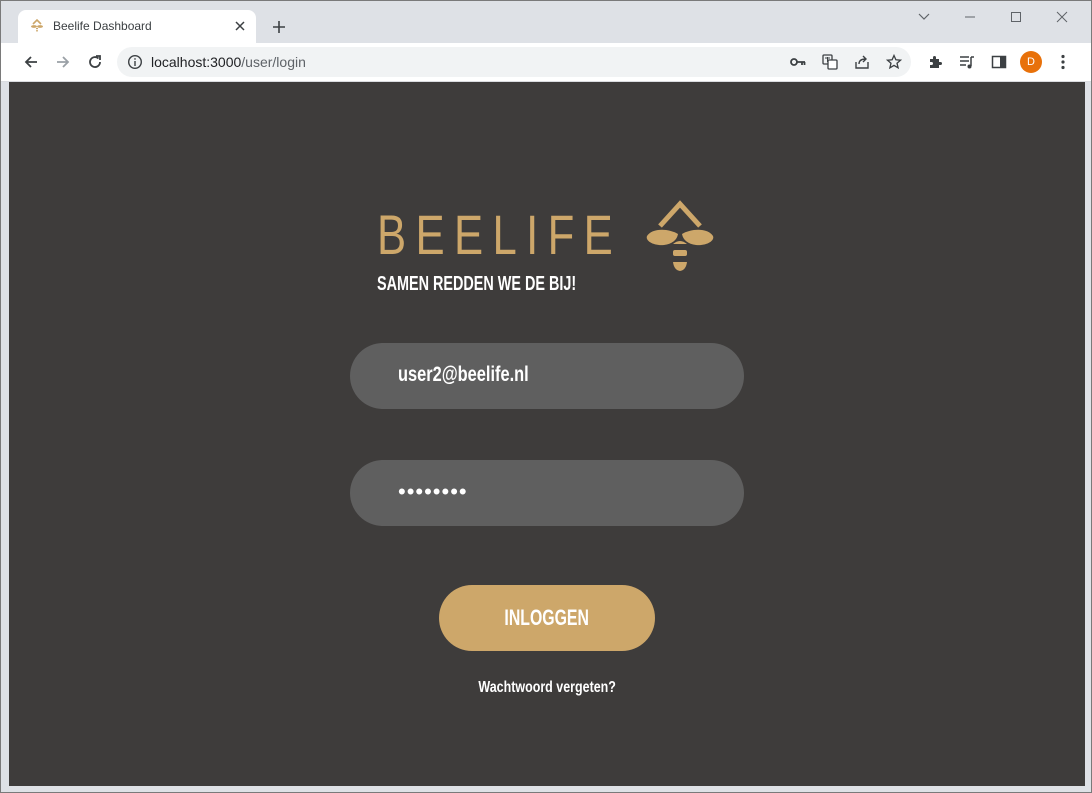 Image resolution: width=1092 pixels, height=793 pixels. Describe the element at coordinates (433, 491) in the screenshot. I see `password-value: ••••••••` at that location.